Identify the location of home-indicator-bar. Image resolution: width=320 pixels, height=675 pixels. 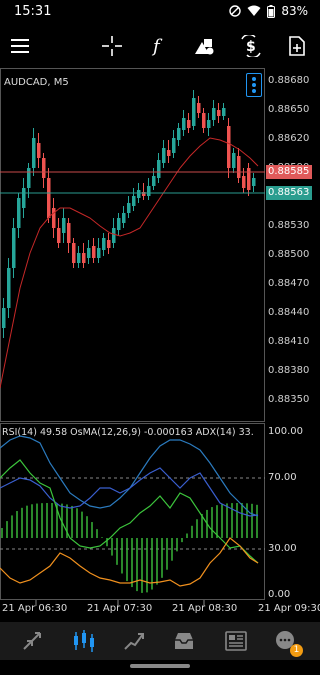
(160, 667).